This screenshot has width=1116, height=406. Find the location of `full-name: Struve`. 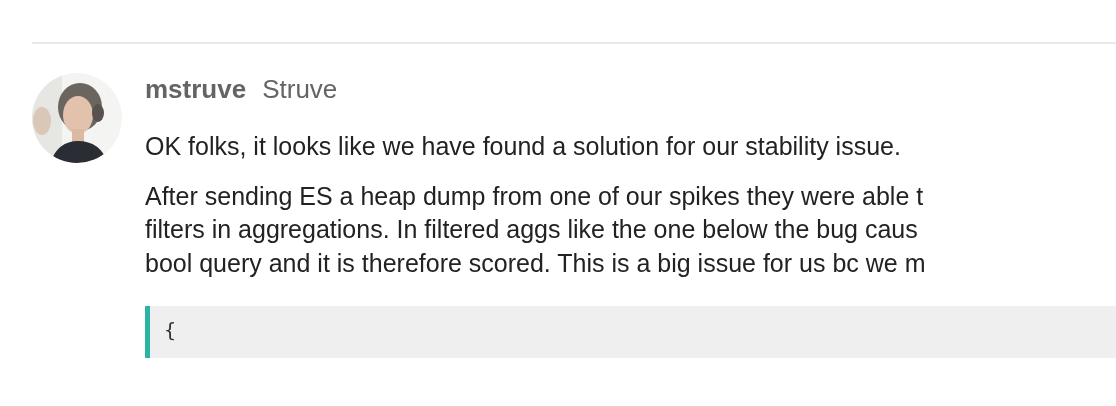

full-name: Struve is located at coordinates (300, 89).